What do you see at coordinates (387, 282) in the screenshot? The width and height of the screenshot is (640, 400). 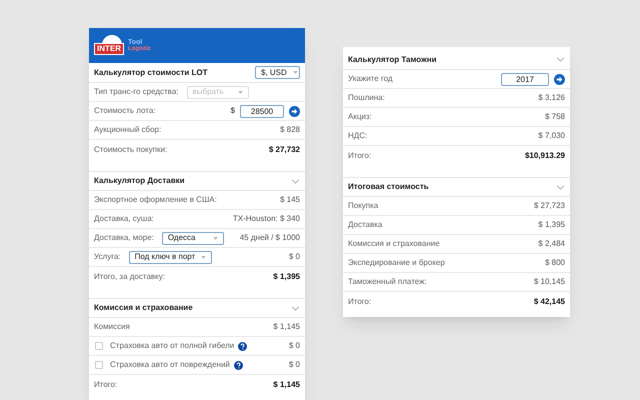 I see `row-label: Таможенный платеж:` at bounding box center [387, 282].